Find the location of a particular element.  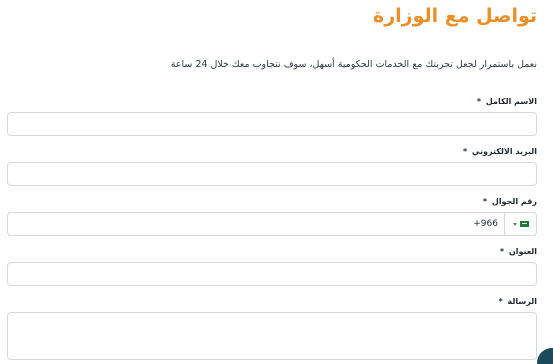

address-input is located at coordinates (272, 274).